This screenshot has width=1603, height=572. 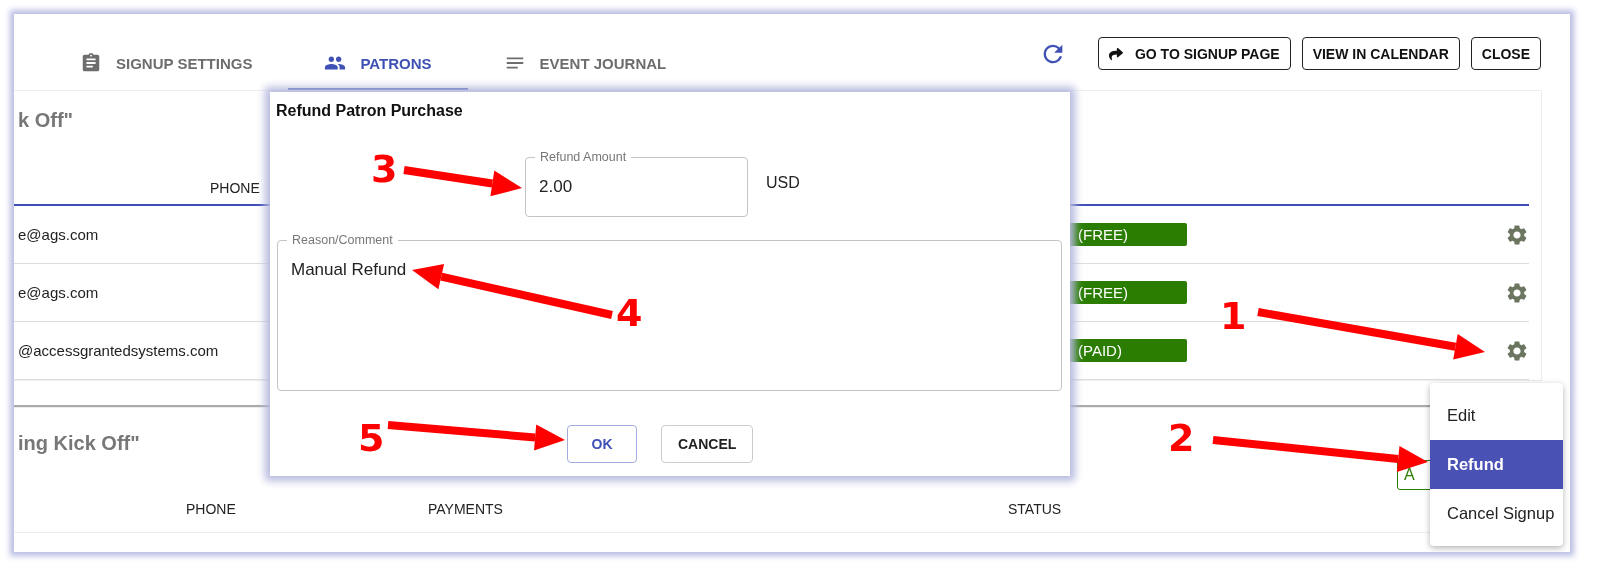 What do you see at coordinates (1115, 53) in the screenshot?
I see `share-icon` at bounding box center [1115, 53].